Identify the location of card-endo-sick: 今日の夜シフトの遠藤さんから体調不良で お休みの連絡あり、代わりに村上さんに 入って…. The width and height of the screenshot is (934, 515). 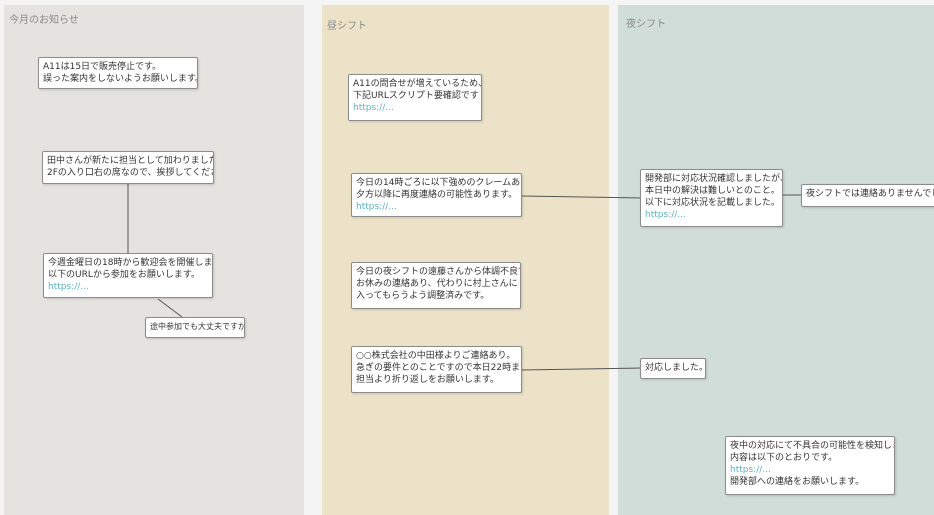
(436, 285).